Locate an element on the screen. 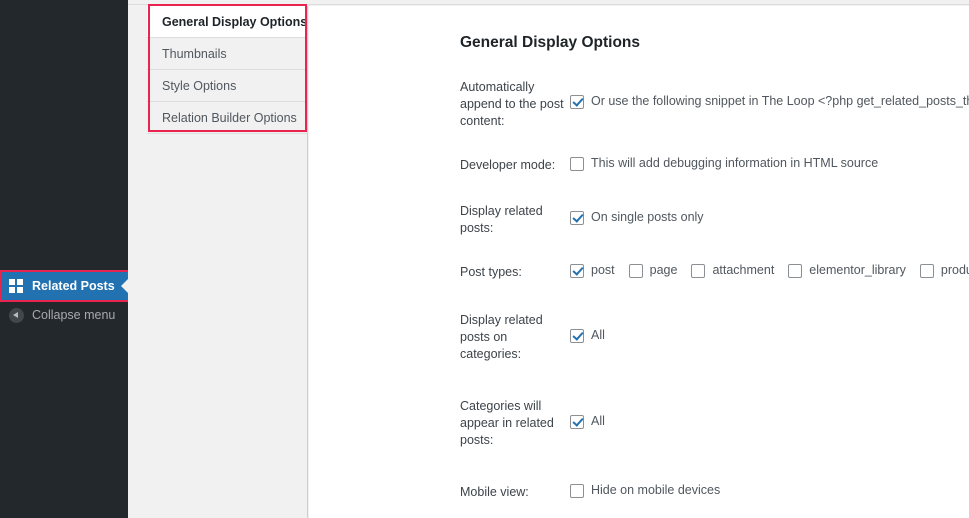 Image resolution: width=969 pixels, height=518 pixels. on-single-posts-only-checkbox is located at coordinates (577, 217).